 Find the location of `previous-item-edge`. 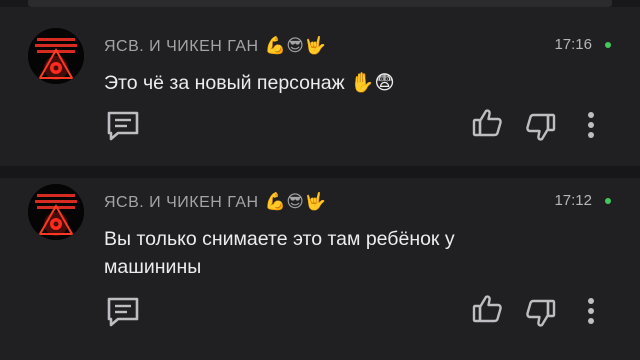

previous-item-edge is located at coordinates (320, 3).